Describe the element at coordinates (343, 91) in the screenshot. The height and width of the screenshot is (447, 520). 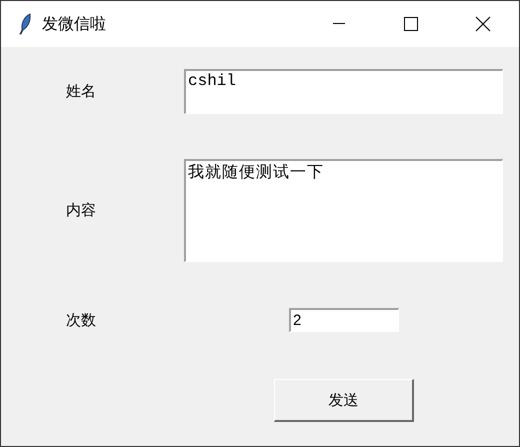
I see `name-field: cshil` at that location.